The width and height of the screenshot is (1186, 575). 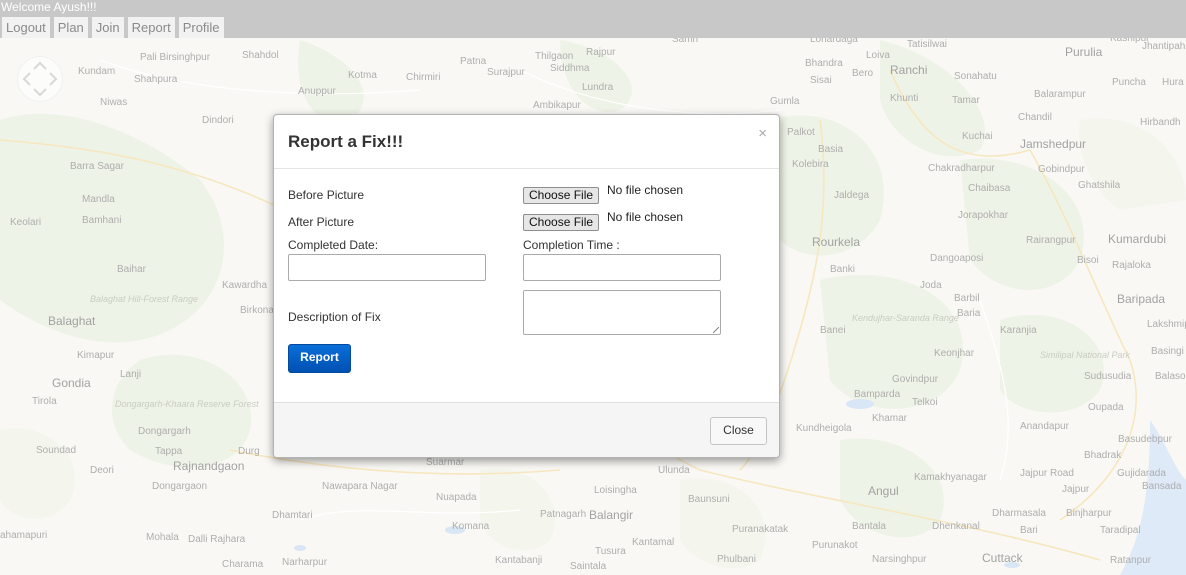 What do you see at coordinates (107, 27) in the screenshot?
I see `nav-join-button: Join` at bounding box center [107, 27].